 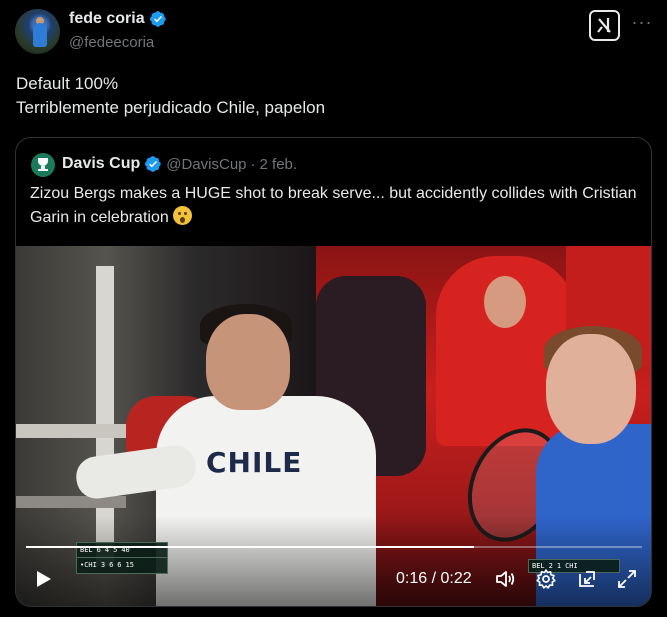 I want to click on chile-shirt-text: CHILE, so click(x=254, y=462).